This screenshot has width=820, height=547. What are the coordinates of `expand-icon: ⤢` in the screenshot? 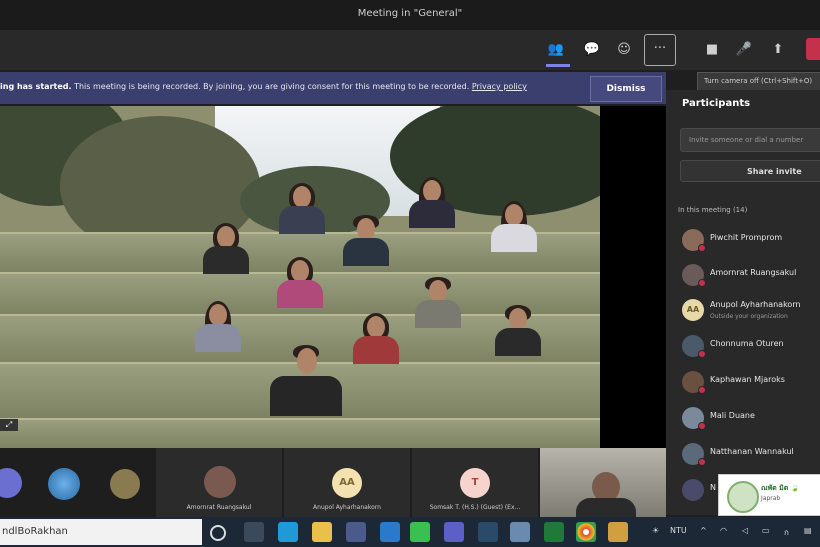 It's located at (9, 425).